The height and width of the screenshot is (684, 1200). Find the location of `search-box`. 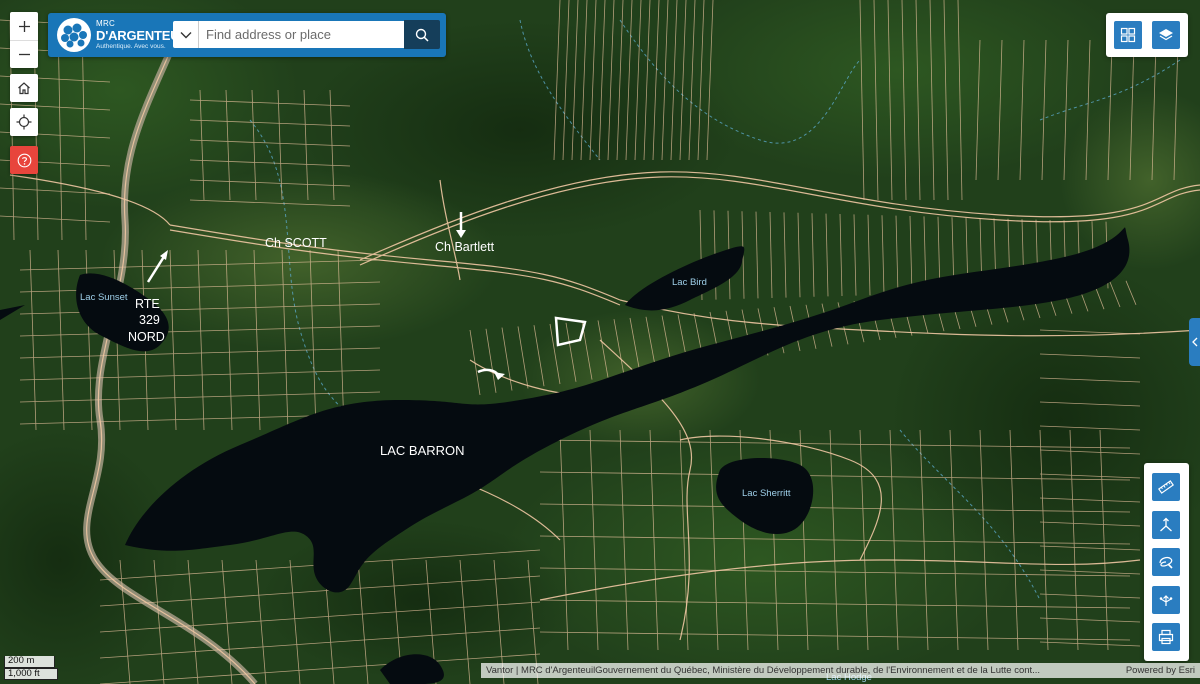

search-box is located at coordinates (306, 34).